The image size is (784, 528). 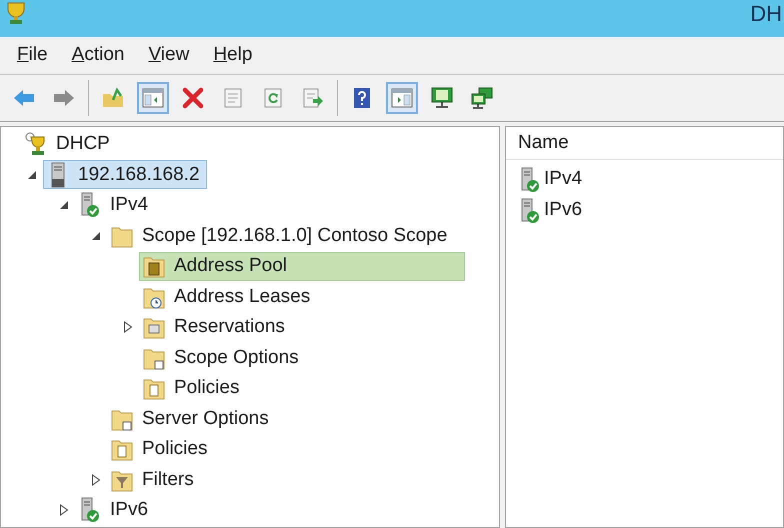 I want to click on window-title: DH, so click(x=766, y=14).